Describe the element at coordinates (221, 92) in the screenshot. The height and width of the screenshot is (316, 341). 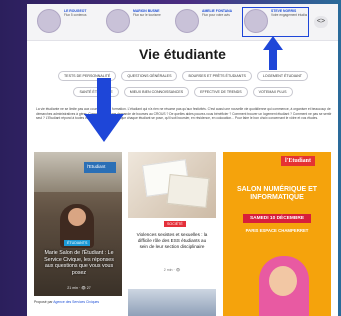
I see `category-chip: EFFECTIVE DE TRENDS` at that location.